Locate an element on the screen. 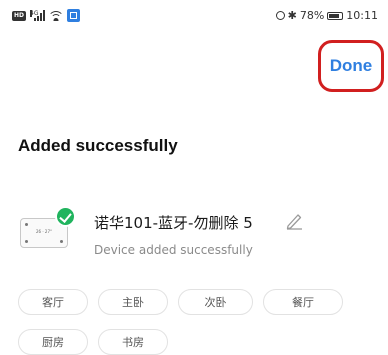 The image size is (388, 355). device-status-text: Device added successfully is located at coordinates (173, 250).